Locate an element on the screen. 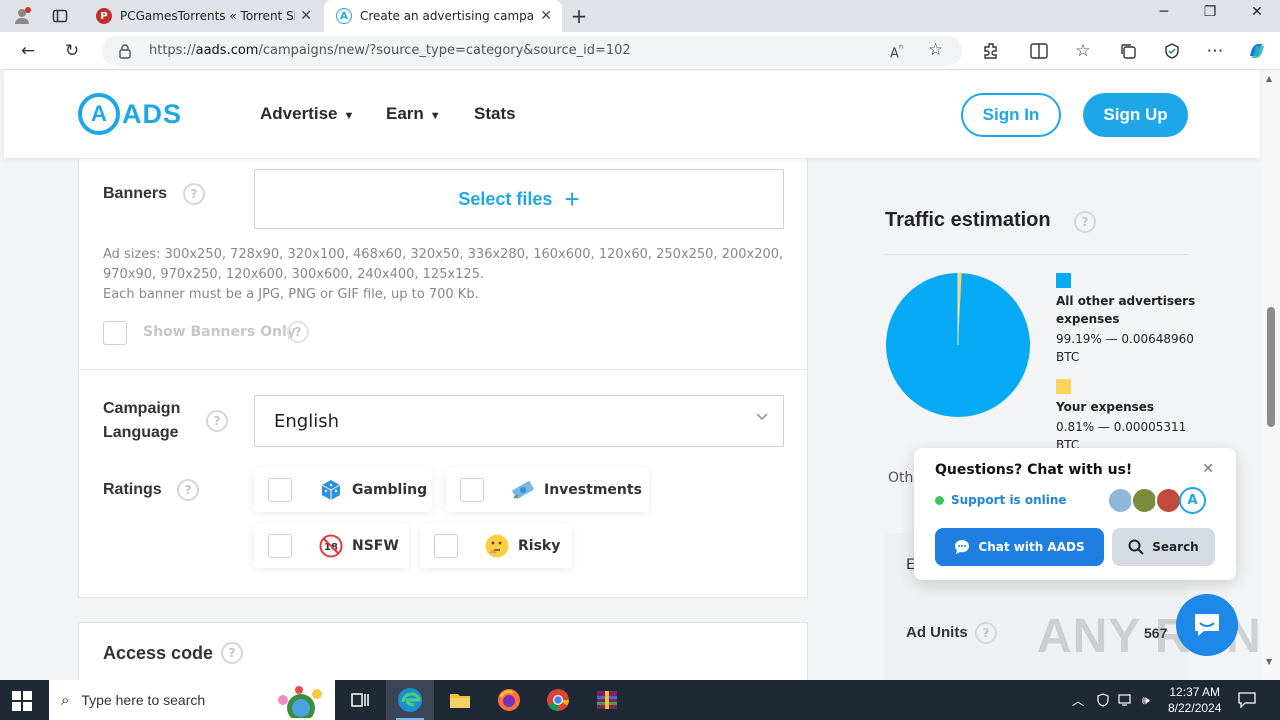 The image size is (1280, 720). traffic-estimation-title: Traffic estimation is located at coordinates (968, 220).